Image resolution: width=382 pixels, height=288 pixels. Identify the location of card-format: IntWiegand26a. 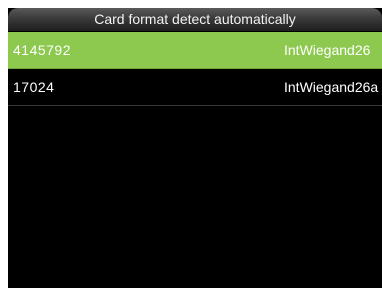
(331, 87).